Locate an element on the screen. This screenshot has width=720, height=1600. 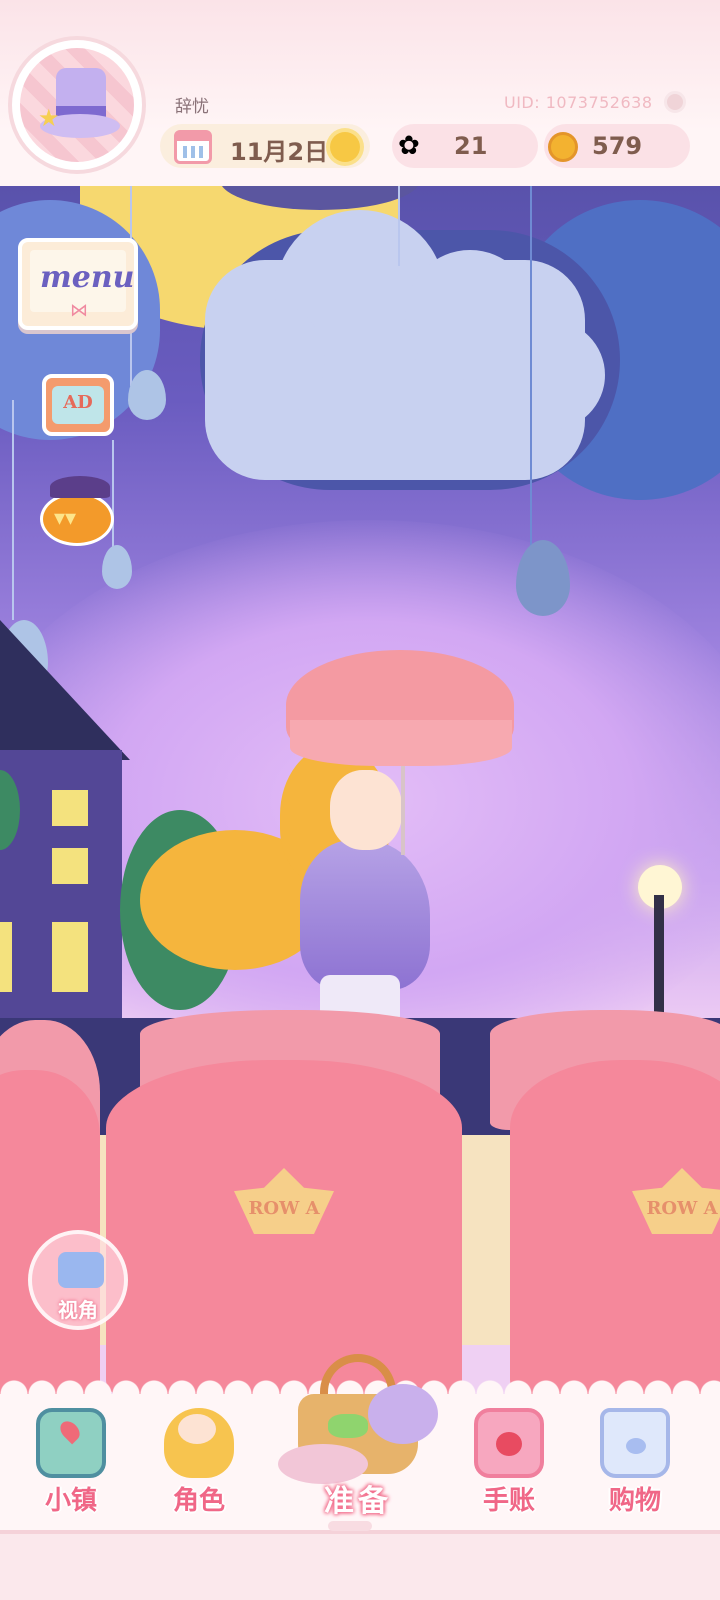
gold-coin-icon is located at coordinates (563, 147).